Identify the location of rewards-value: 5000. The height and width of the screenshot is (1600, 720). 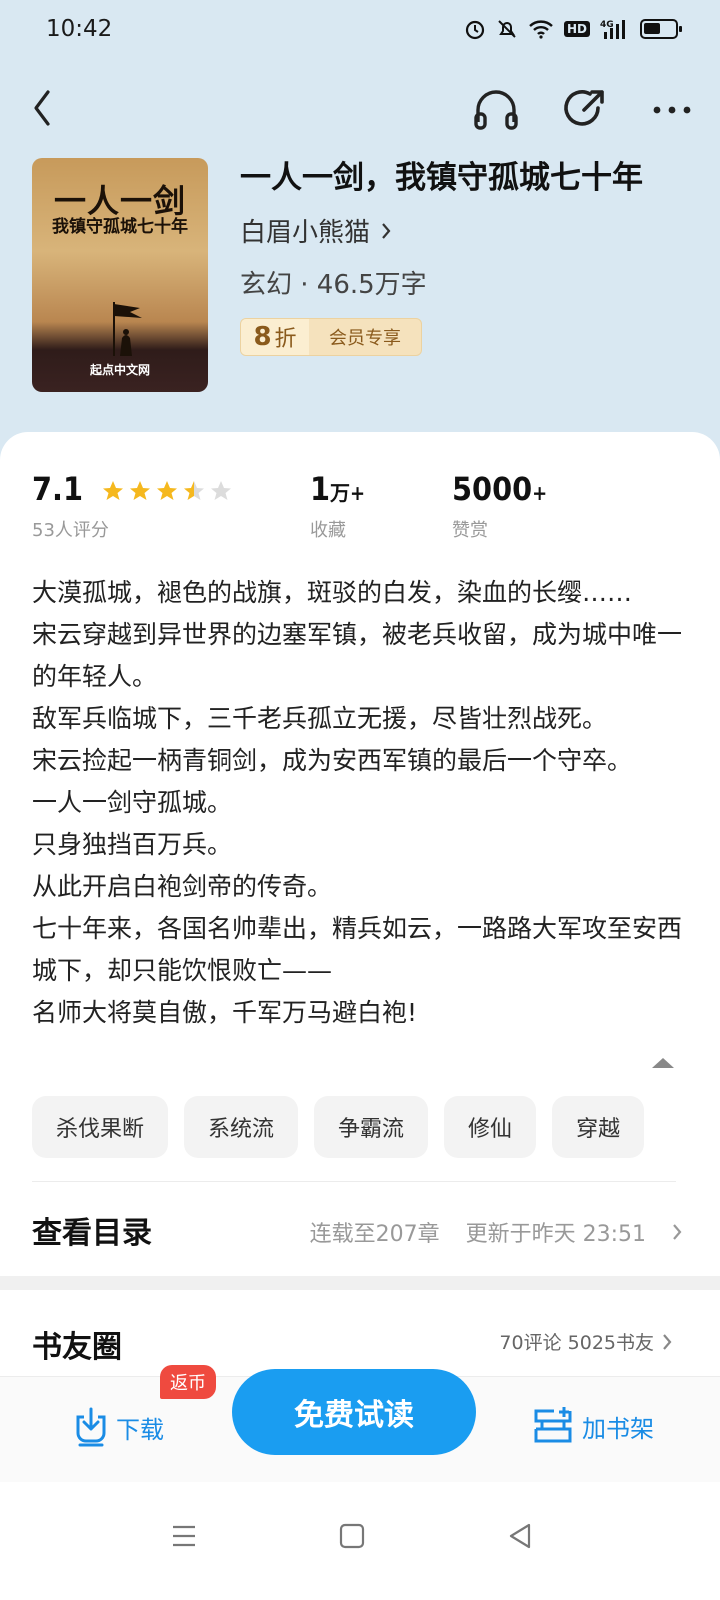
(492, 489).